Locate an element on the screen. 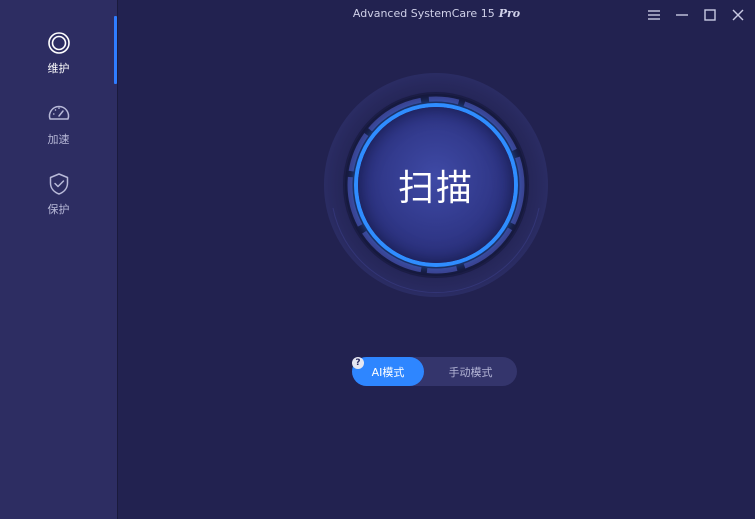 The height and width of the screenshot is (519, 755). menu-button is located at coordinates (654, 15).